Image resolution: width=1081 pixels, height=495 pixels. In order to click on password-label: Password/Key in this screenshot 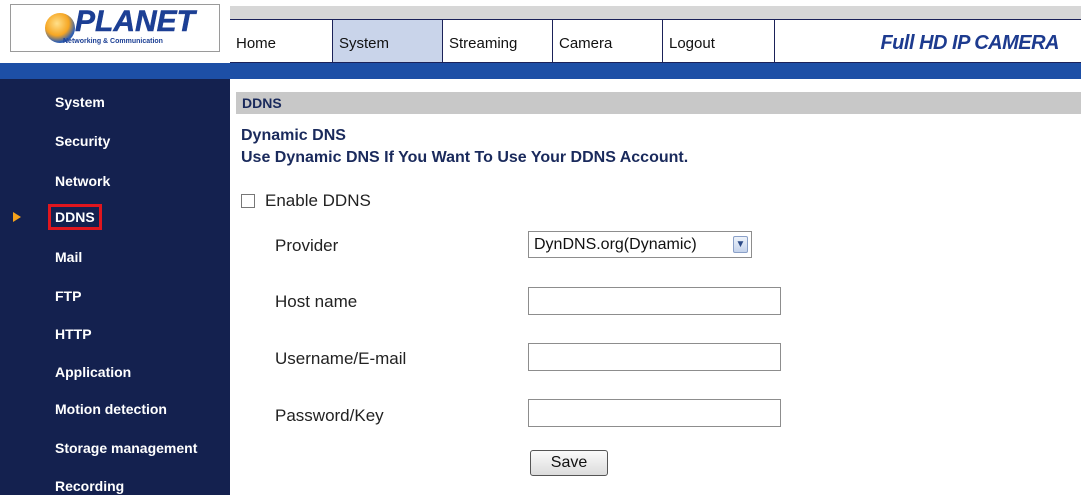, I will do `click(329, 415)`.